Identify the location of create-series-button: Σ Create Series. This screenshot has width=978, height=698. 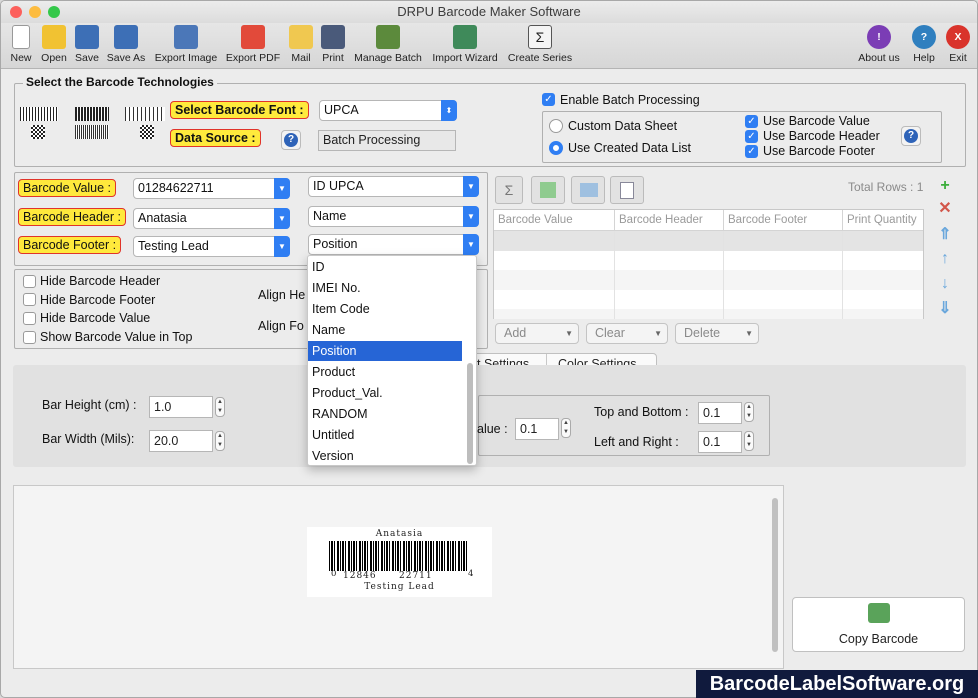
(540, 44).